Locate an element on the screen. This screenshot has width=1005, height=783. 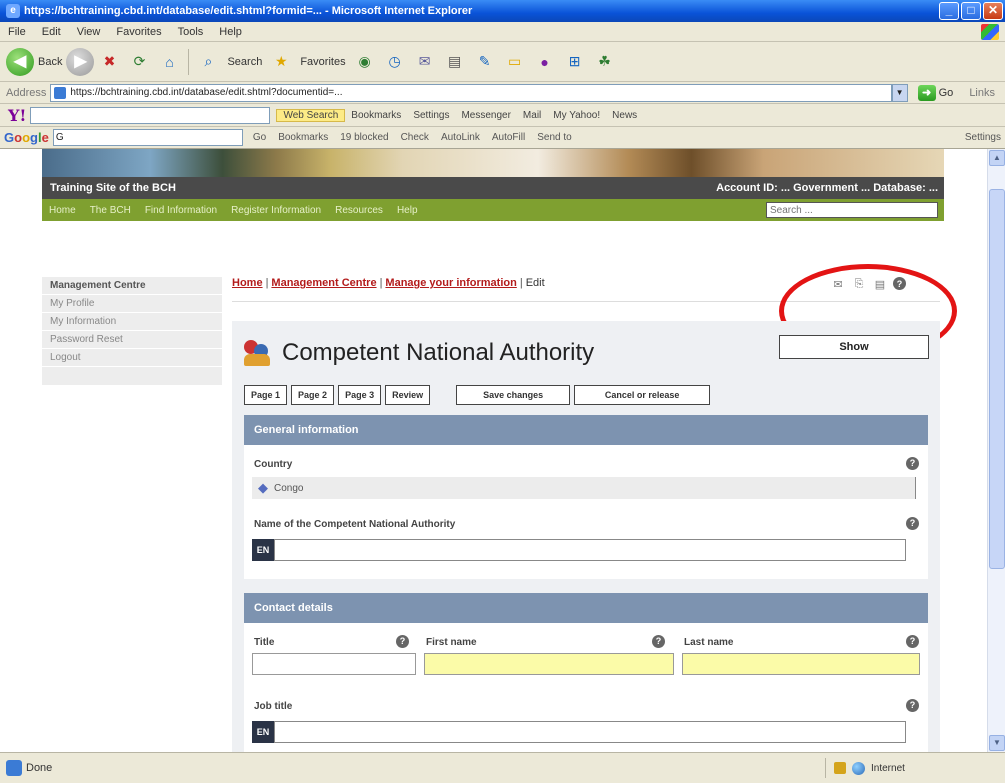
nav-home: Home is located at coordinates (62, 210).